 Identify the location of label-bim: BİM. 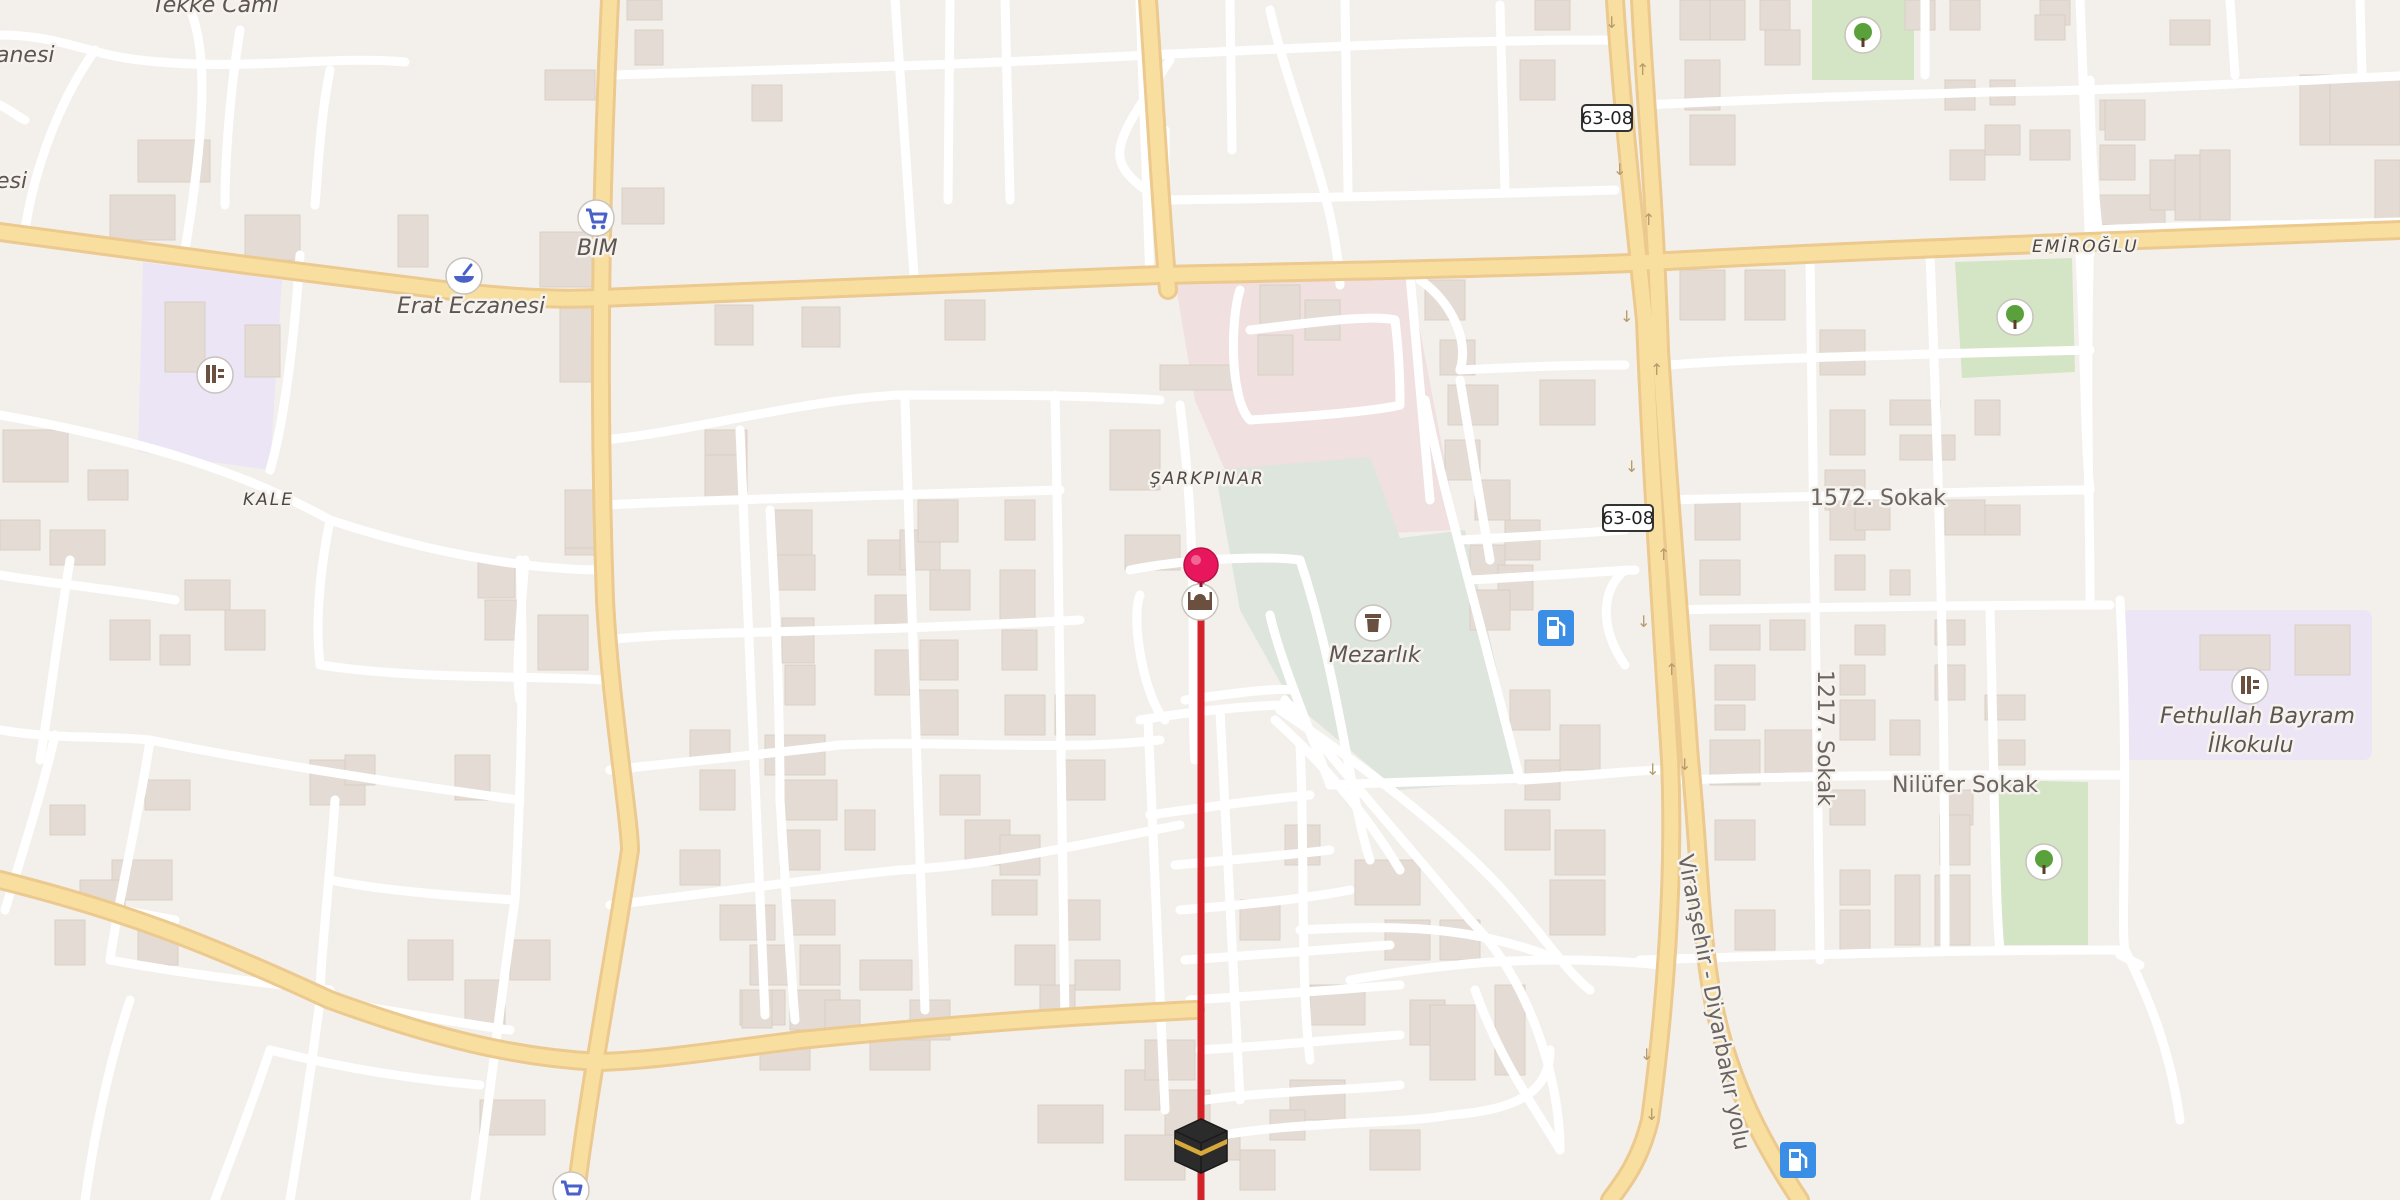
(598, 248).